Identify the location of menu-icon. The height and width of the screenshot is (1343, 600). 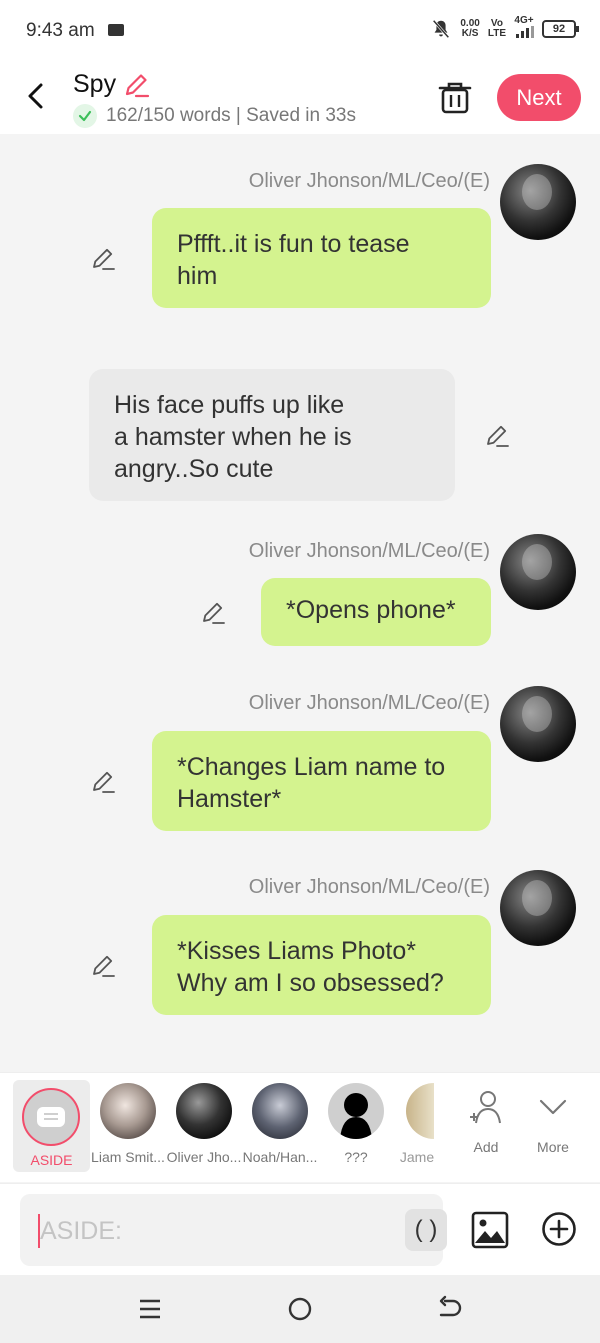
(150, 1309).